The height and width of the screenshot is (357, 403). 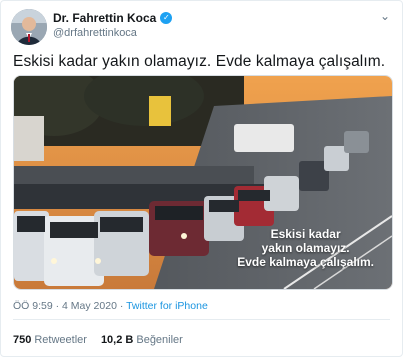 What do you see at coordinates (60, 340) in the screenshot?
I see `retweets-label: Retweetler` at bounding box center [60, 340].